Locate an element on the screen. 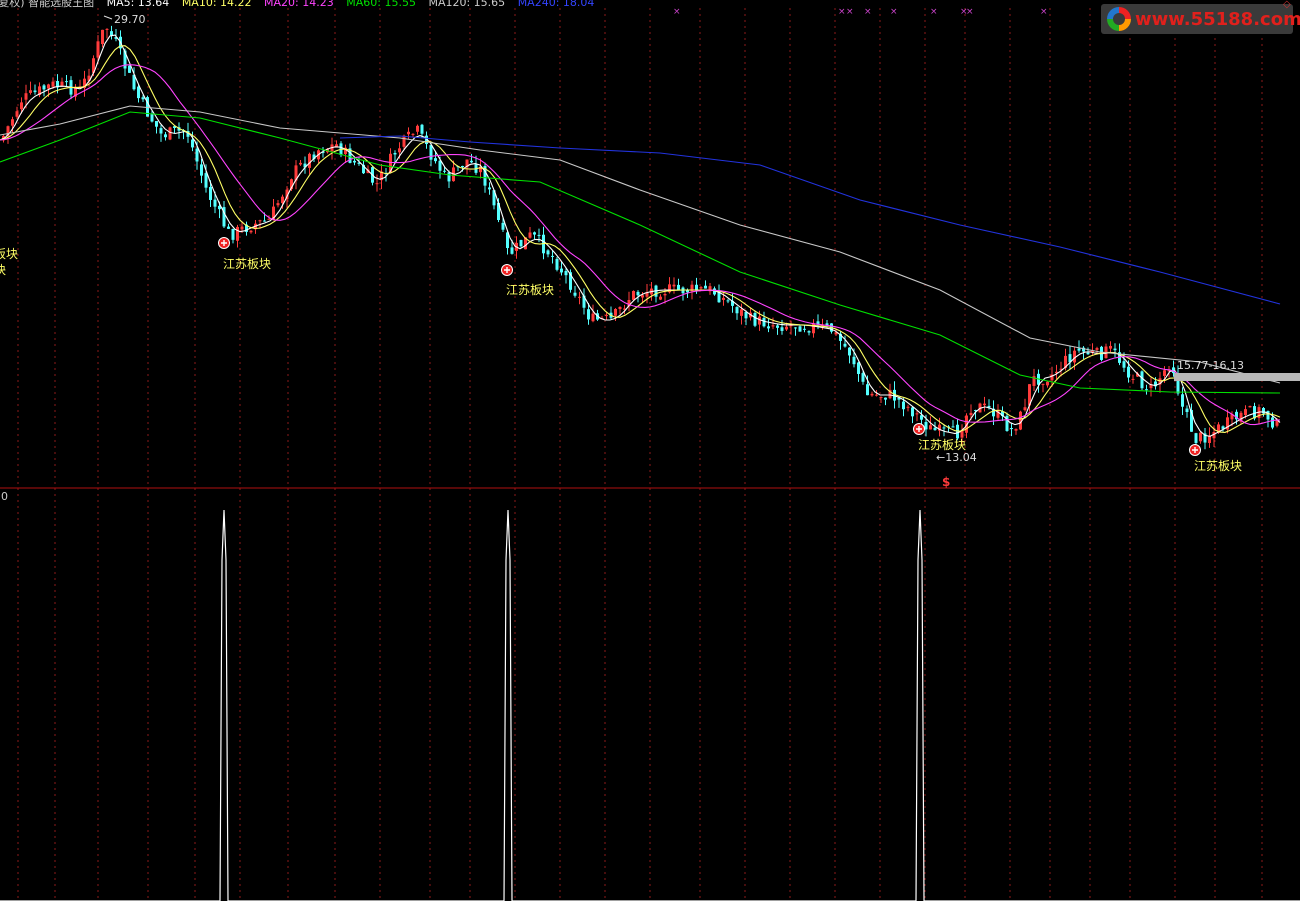 This screenshot has height=901, width=1300. ma20-label: MA20: 14.23 is located at coordinates (299, 4).